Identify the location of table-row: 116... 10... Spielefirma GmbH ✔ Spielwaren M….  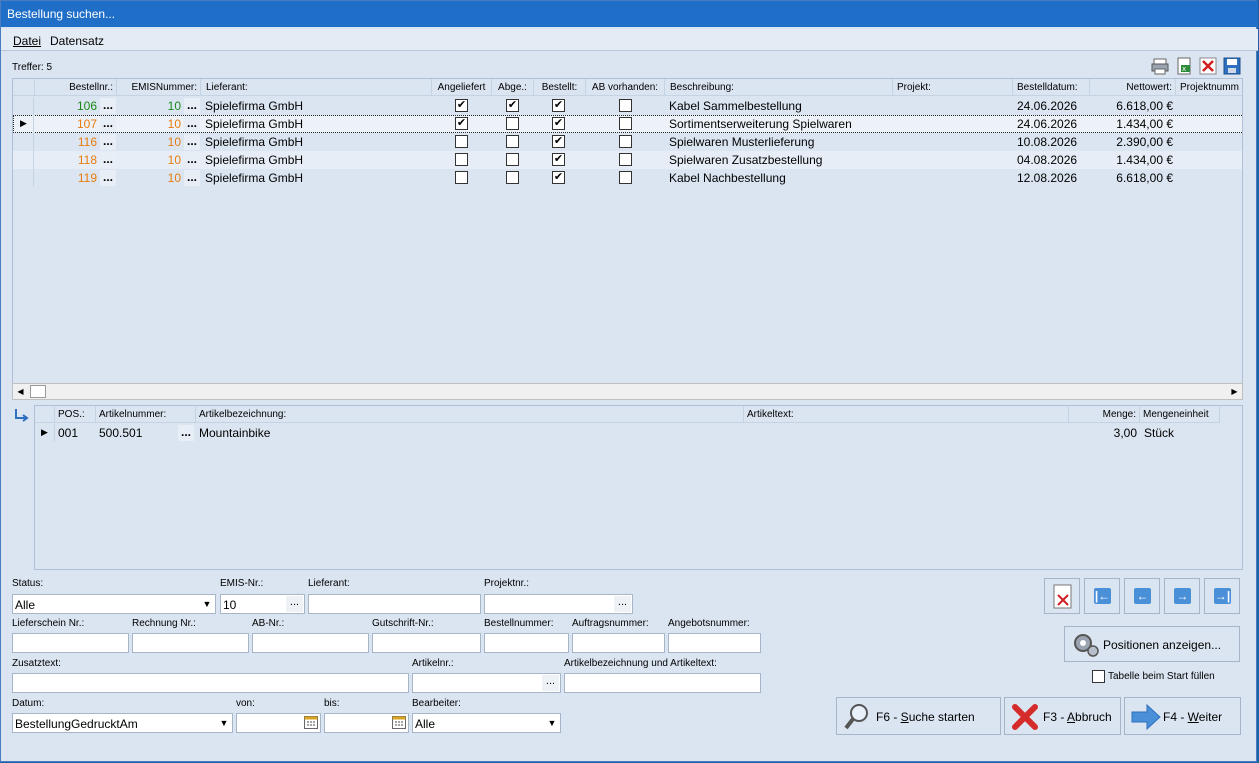
(627, 142).